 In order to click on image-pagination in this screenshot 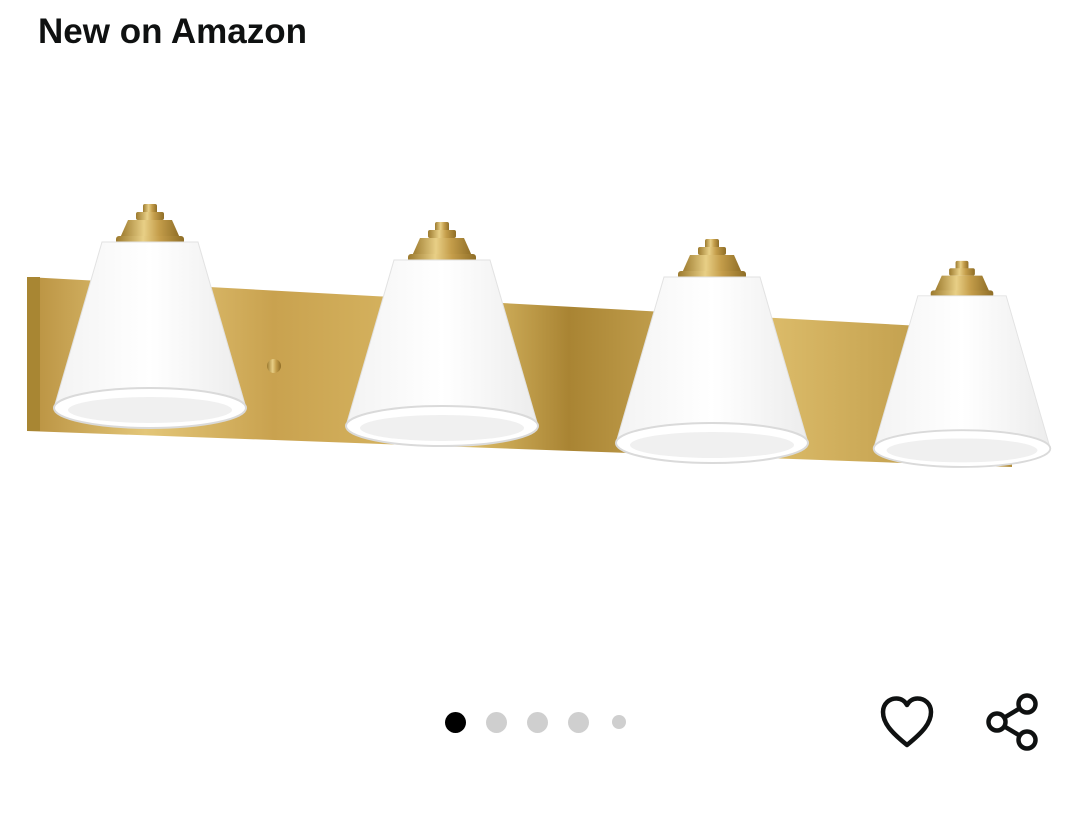, I will do `click(545, 722)`.